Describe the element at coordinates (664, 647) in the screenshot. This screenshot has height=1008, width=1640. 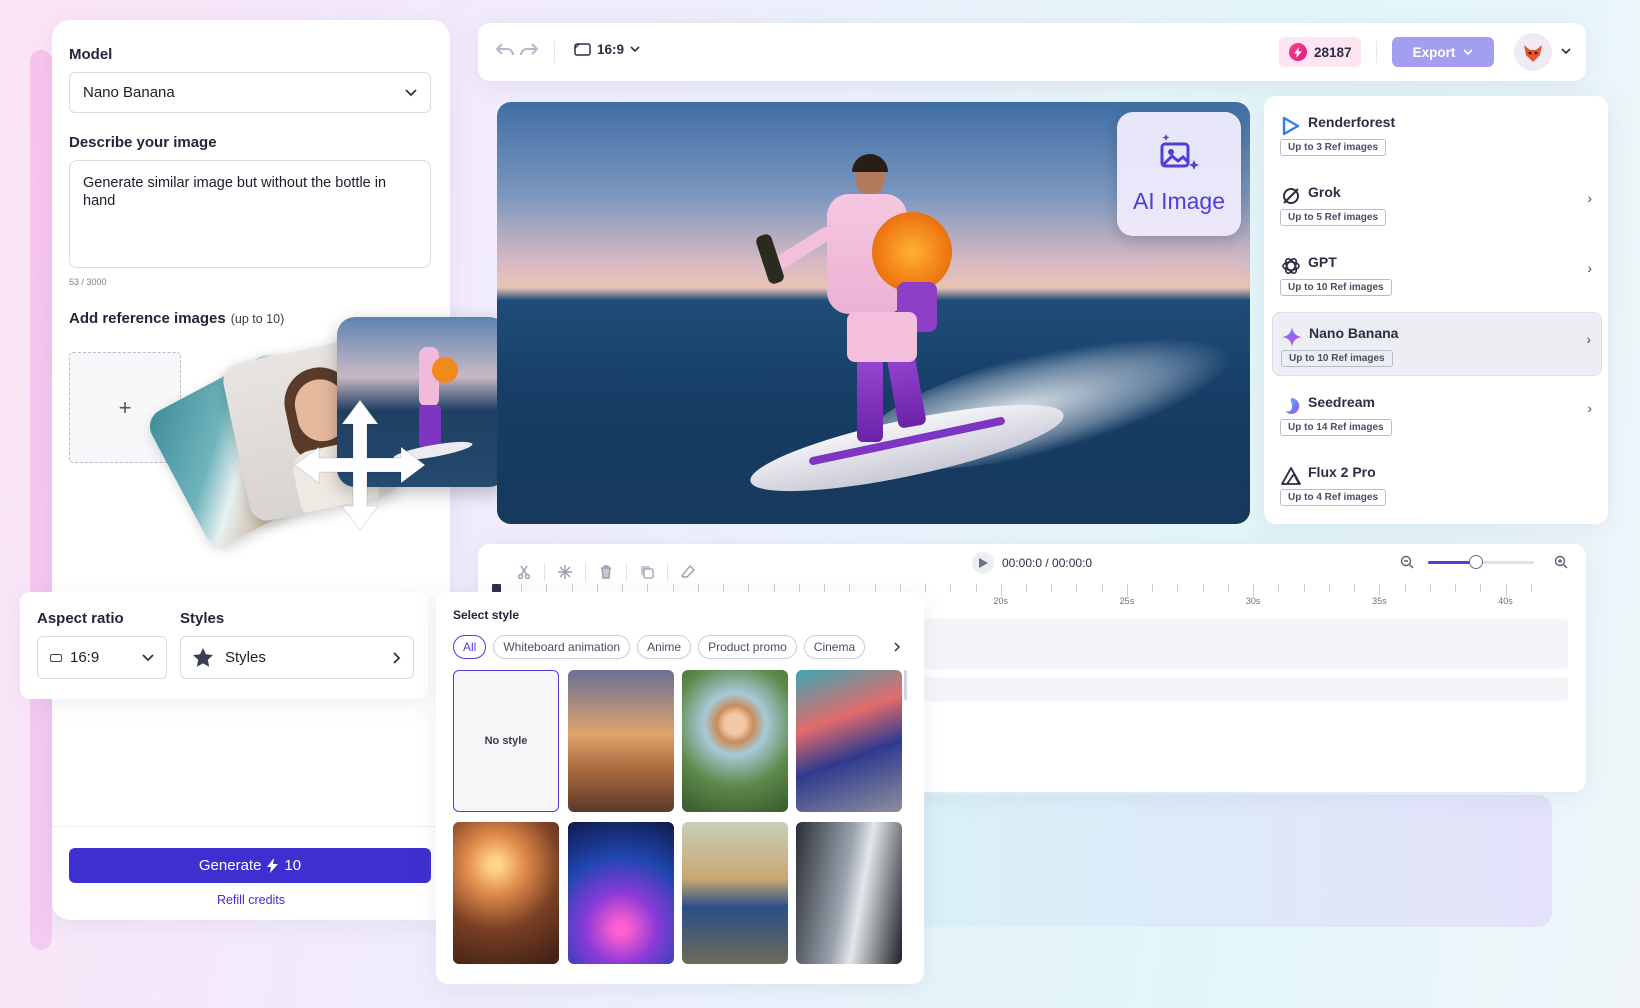
I see `chip-anime: Anime` at that location.